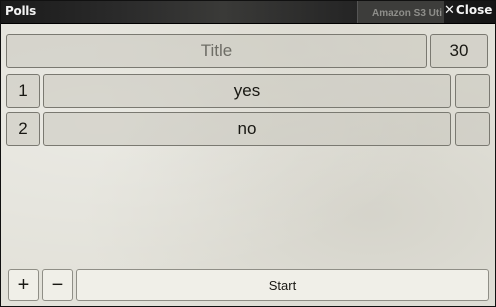  Describe the element at coordinates (23, 91) in the screenshot. I see `option-number-1: 1` at that location.